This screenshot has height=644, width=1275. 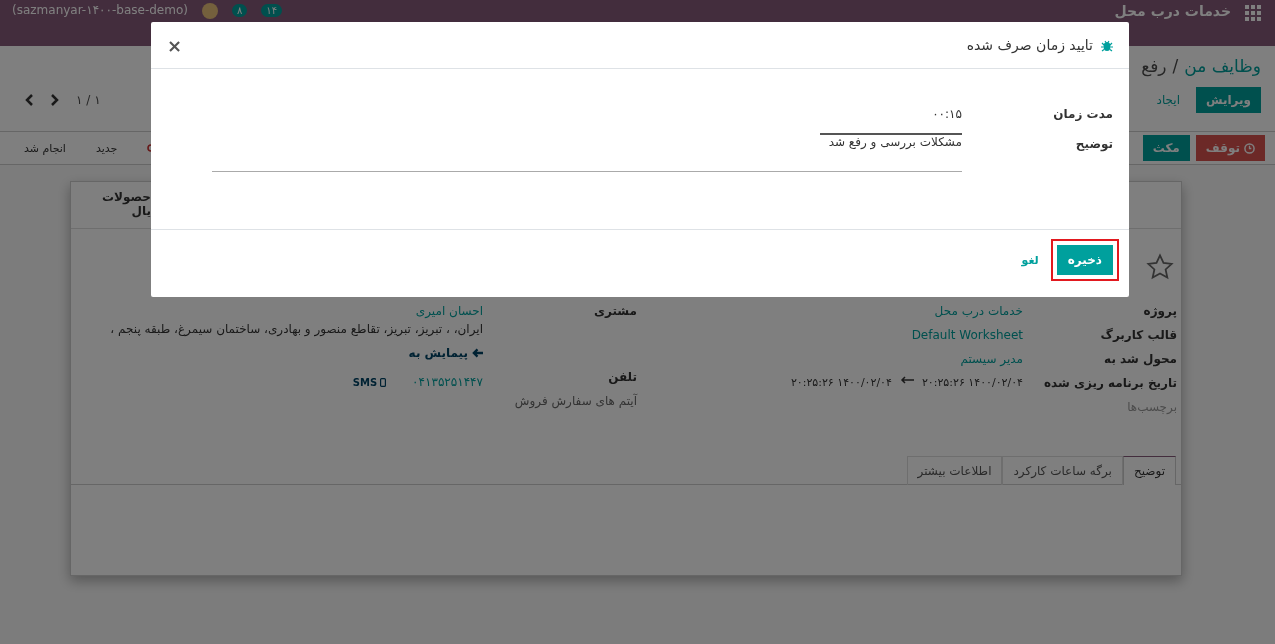 I want to click on phone-number: ۰۴۱۳۵۲۵۱۴۴۷, so click(x=447, y=382).